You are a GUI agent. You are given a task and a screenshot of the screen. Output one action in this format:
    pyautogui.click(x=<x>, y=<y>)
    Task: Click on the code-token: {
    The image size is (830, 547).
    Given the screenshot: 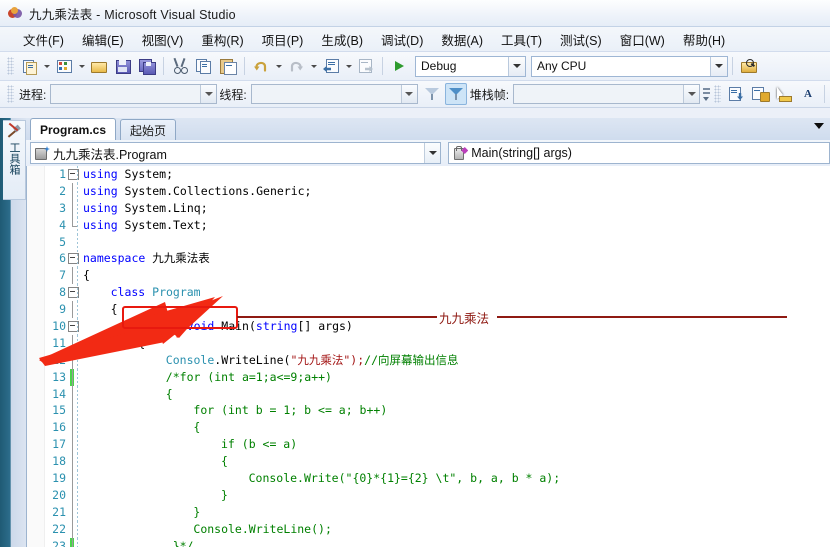 What is the action you would take?
    pyautogui.click(x=169, y=393)
    